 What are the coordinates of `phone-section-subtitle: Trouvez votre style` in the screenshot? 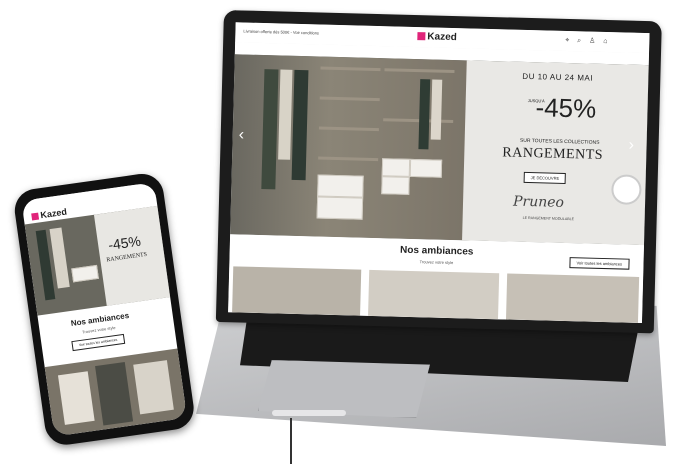 It's located at (98, 329).